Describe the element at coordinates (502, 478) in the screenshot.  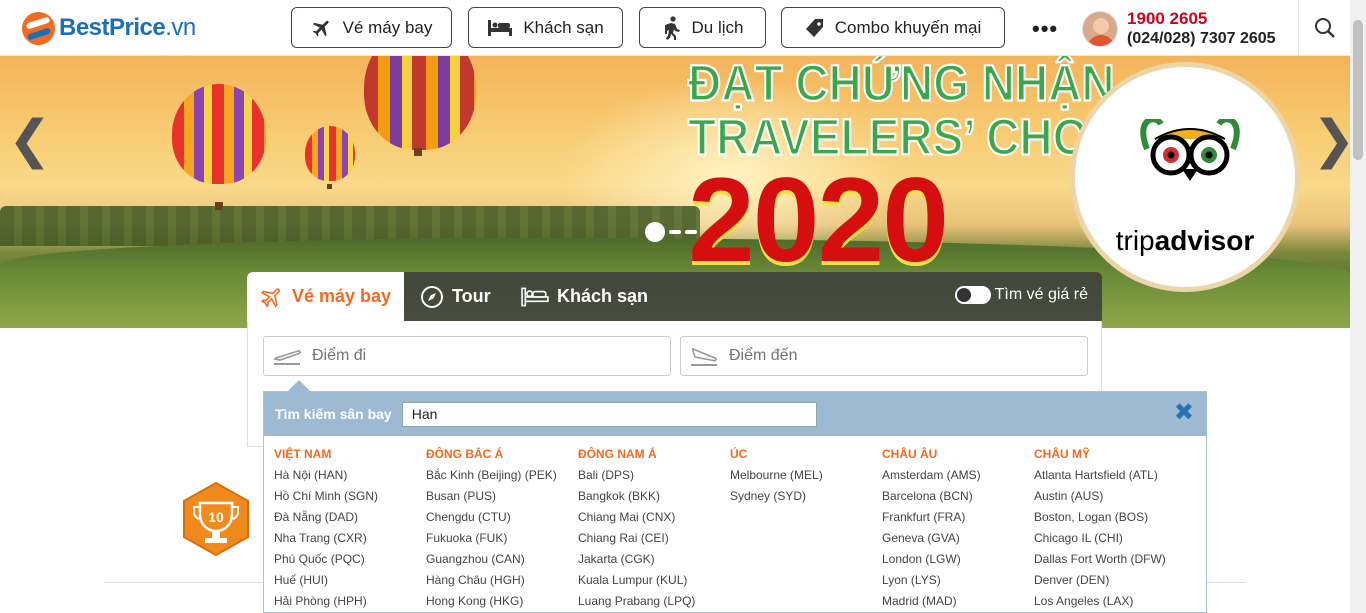
I see `airport-option: Bắc Kinh (Beijing) (PEK)` at that location.